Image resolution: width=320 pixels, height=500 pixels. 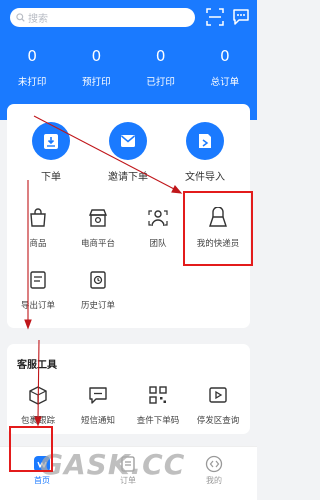 I want to click on grid-label: 团队, so click(x=158, y=244).